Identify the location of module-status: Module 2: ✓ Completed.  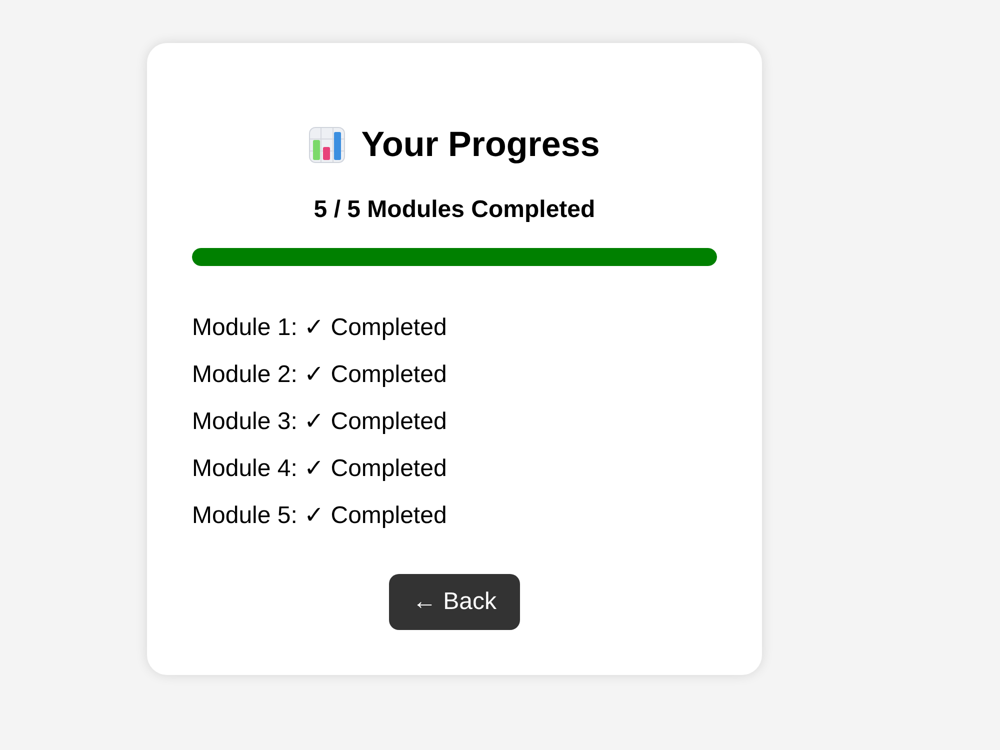
(319, 374).